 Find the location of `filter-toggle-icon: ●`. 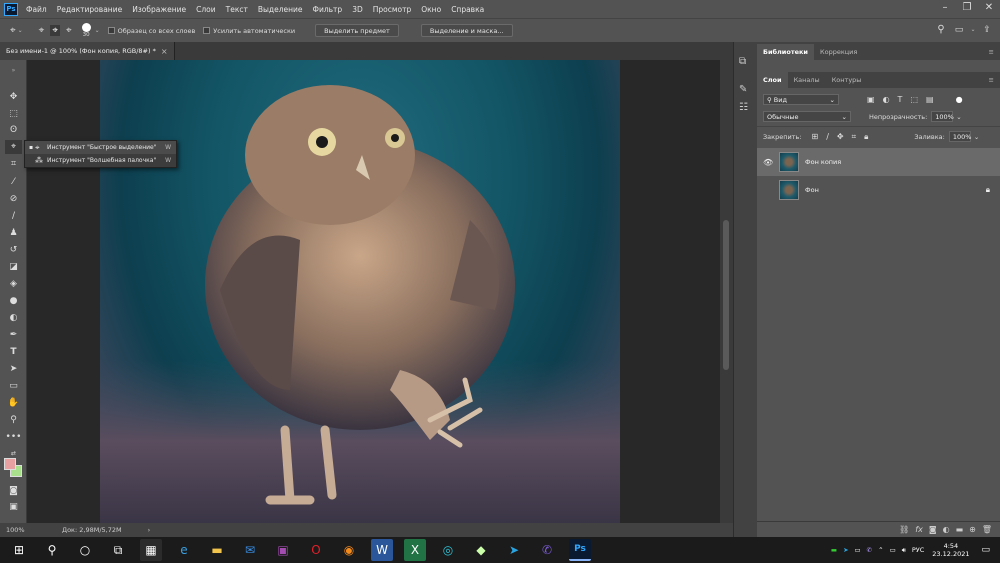

filter-toggle-icon: ● is located at coordinates (959, 99).